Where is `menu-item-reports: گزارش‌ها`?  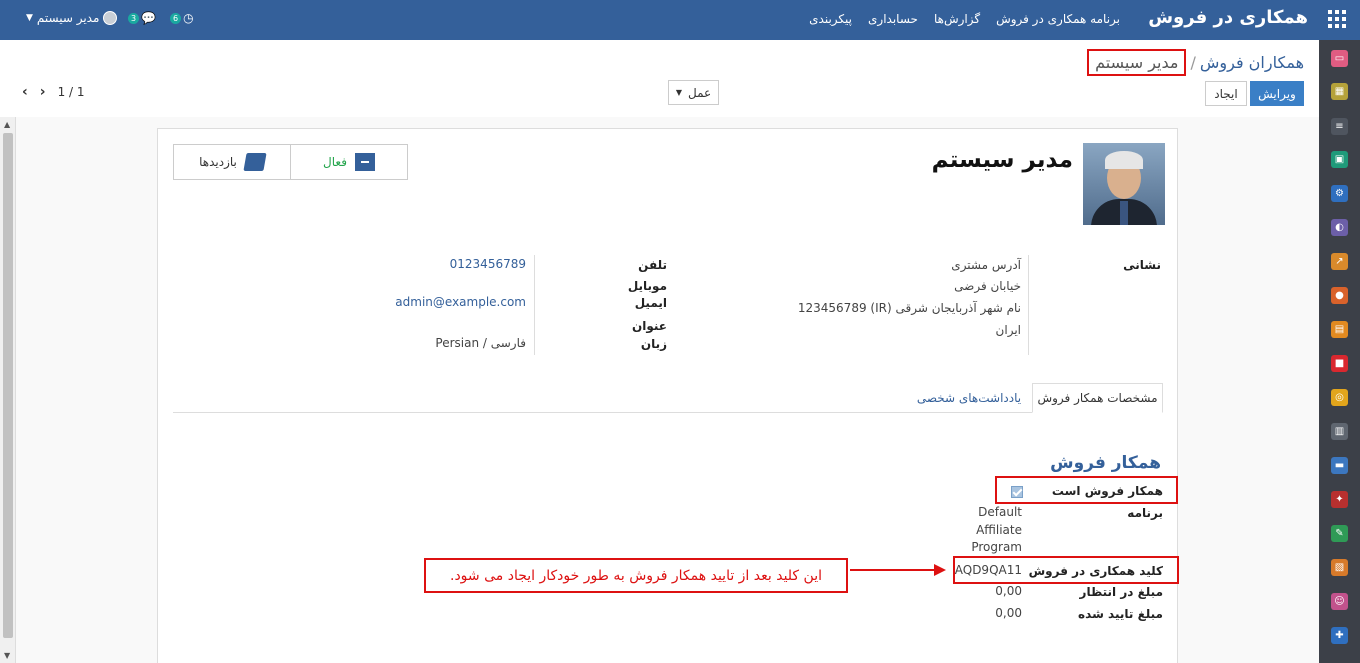 menu-item-reports: گزارش‌ها is located at coordinates (957, 19).